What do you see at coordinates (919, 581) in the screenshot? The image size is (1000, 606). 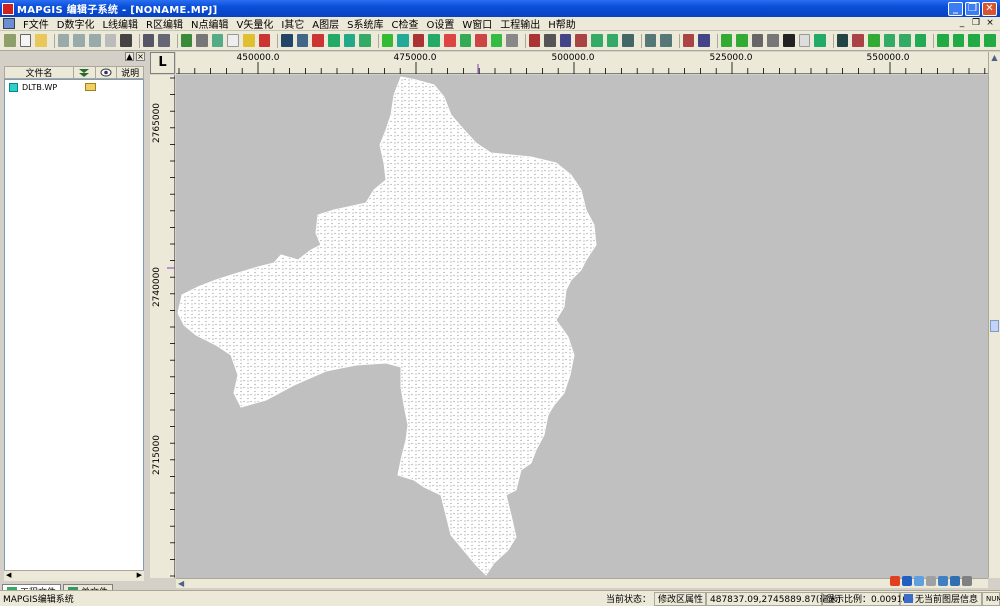 I see `ime-moon-icon` at bounding box center [919, 581].